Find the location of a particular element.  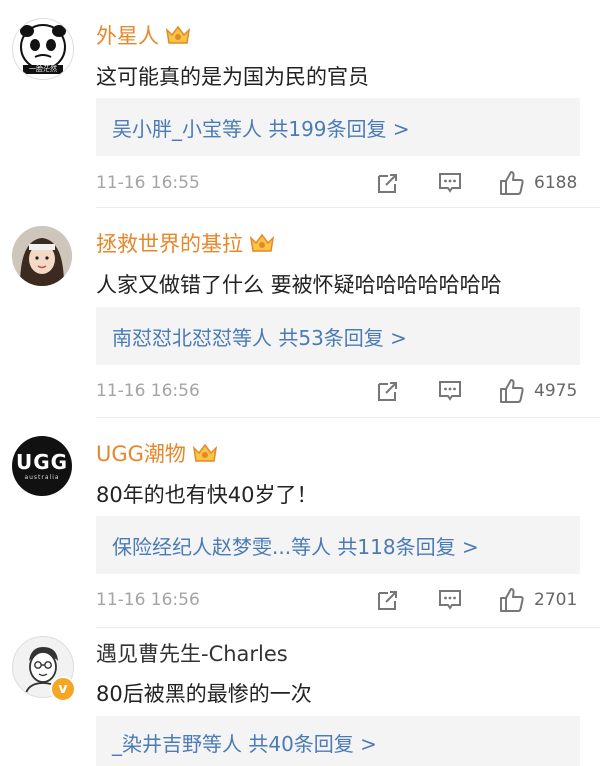

username: UGG潮物 is located at coordinates (157, 453).